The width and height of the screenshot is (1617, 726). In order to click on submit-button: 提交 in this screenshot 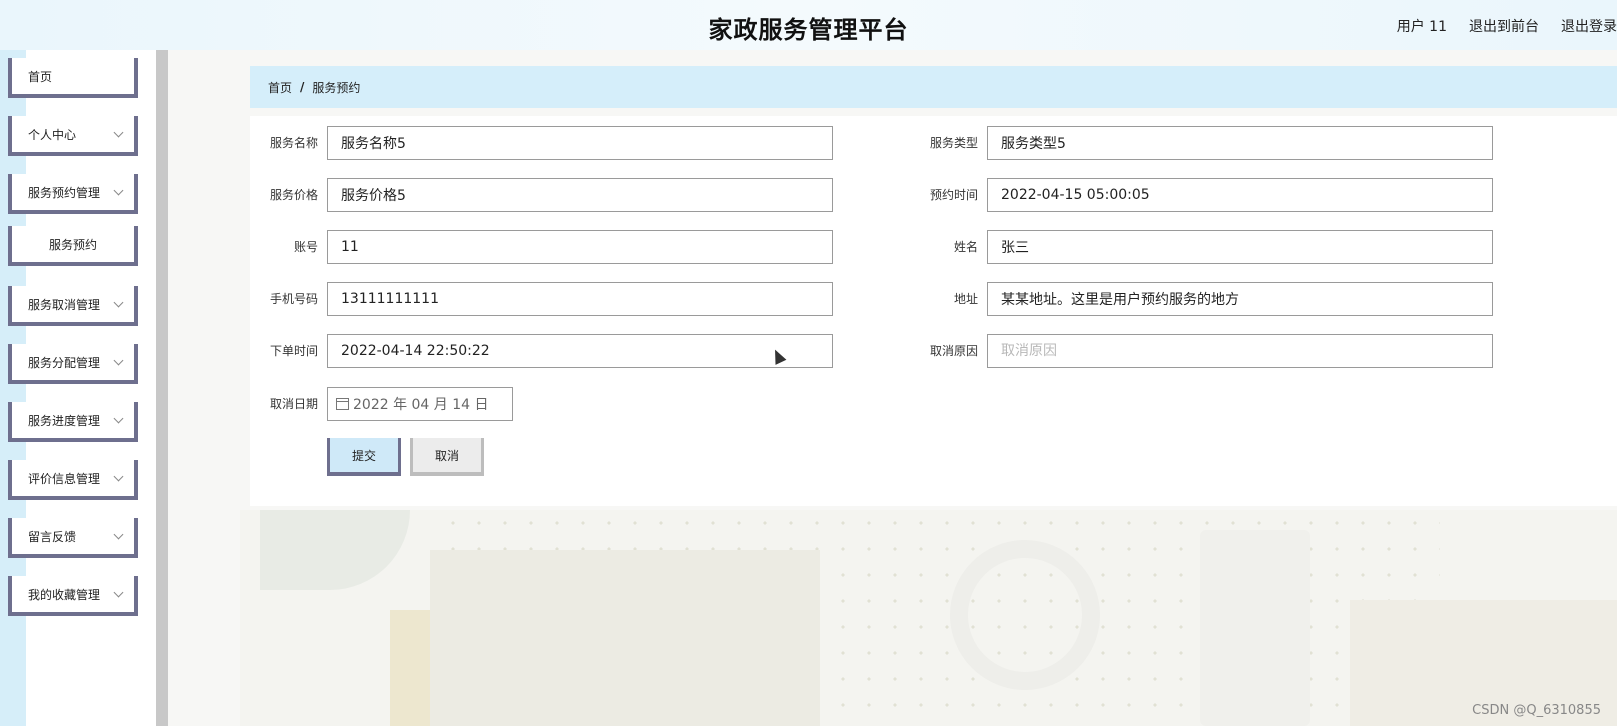, I will do `click(364, 457)`.